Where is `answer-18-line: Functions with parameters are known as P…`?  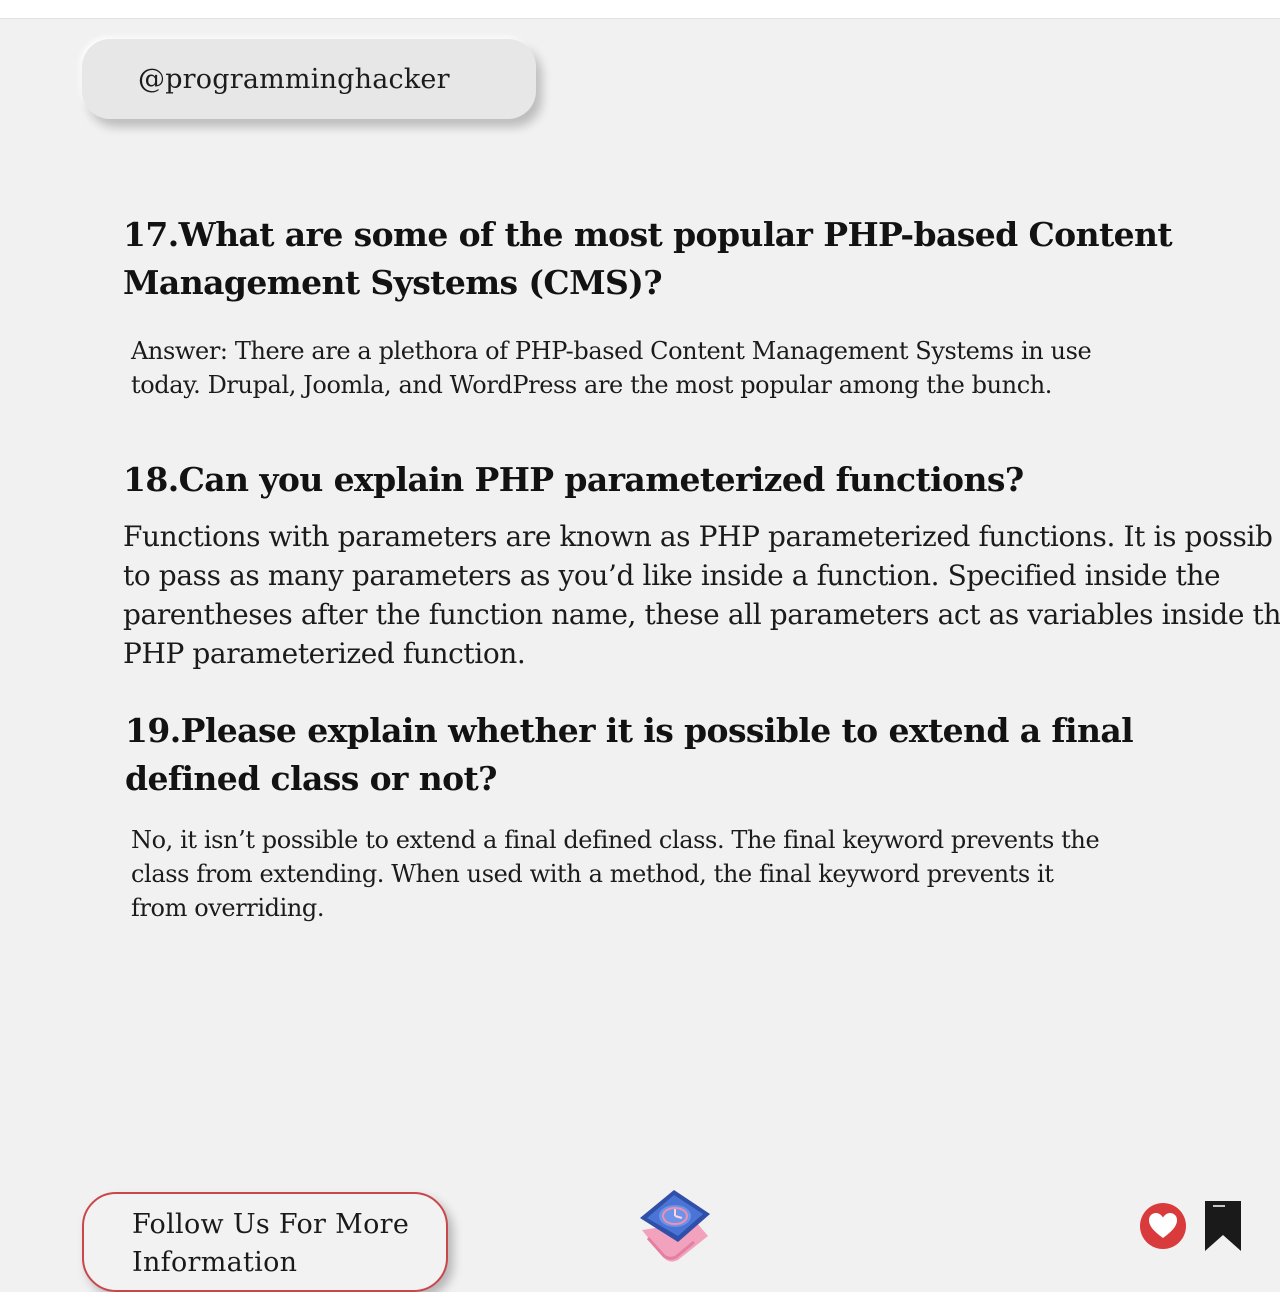
answer-18-line: Functions with parameters are known as P… is located at coordinates (698, 536).